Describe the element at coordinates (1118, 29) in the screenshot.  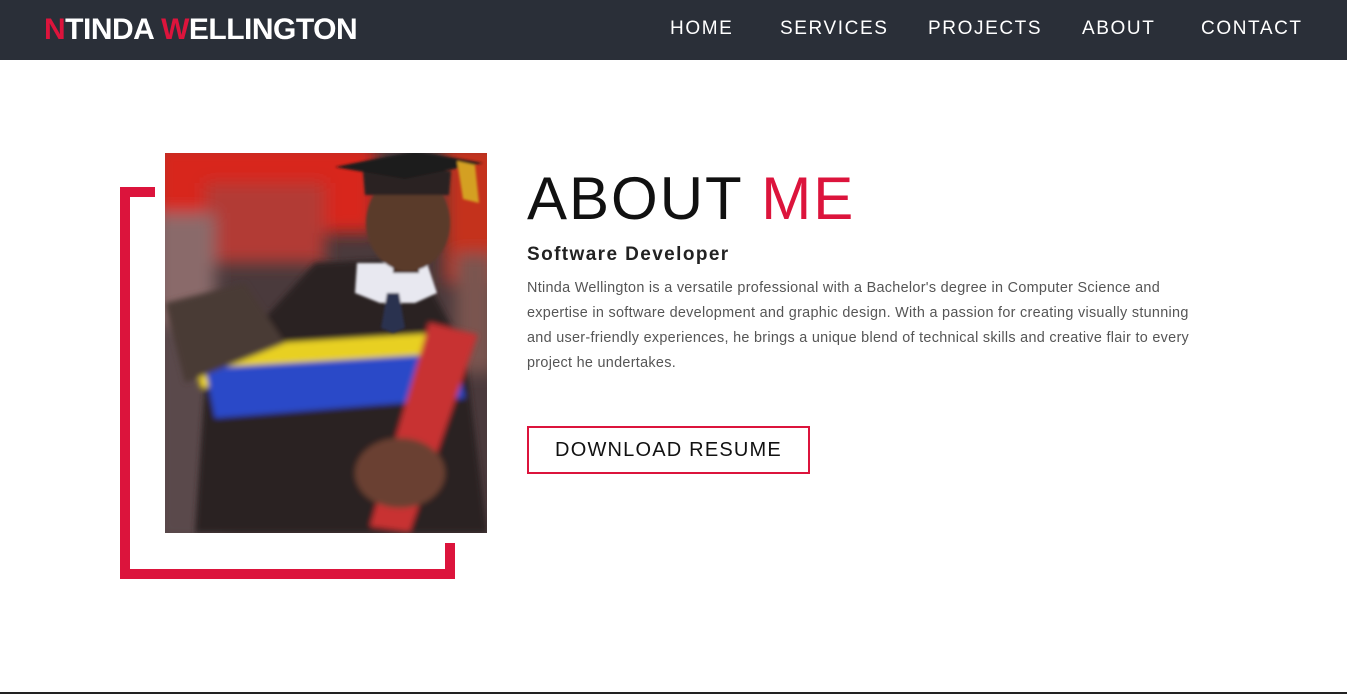
I see `nav-about-link: ABOUT` at that location.